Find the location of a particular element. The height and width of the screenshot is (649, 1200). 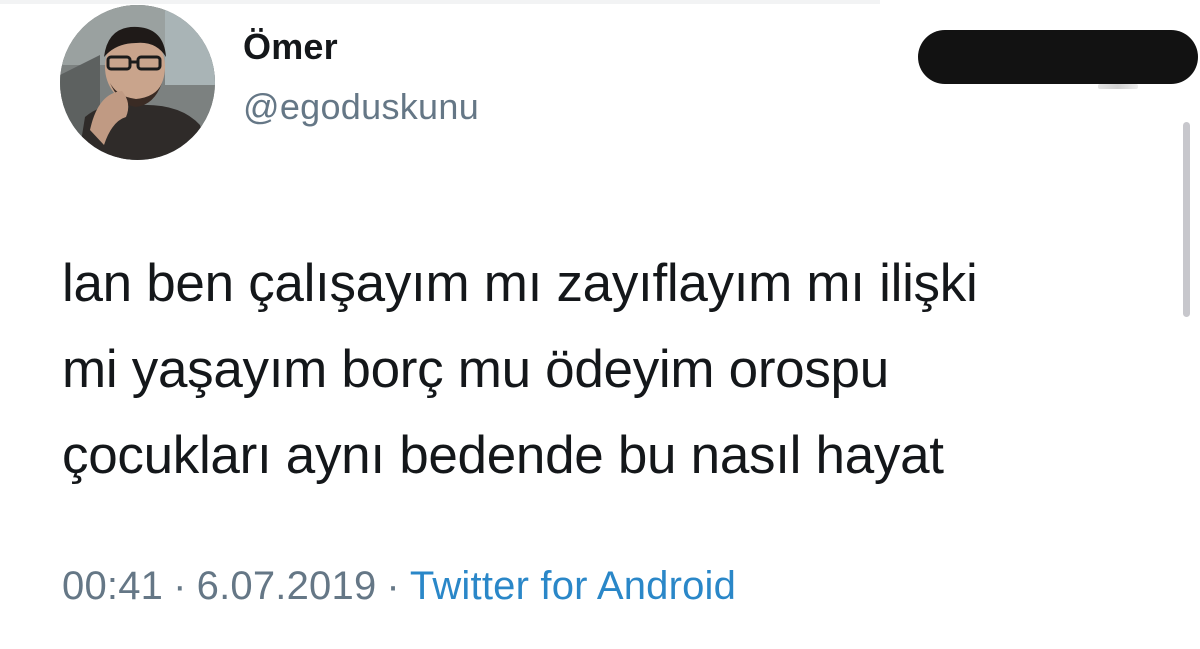

tweet-date: 6.07.2019 is located at coordinates (287, 586).